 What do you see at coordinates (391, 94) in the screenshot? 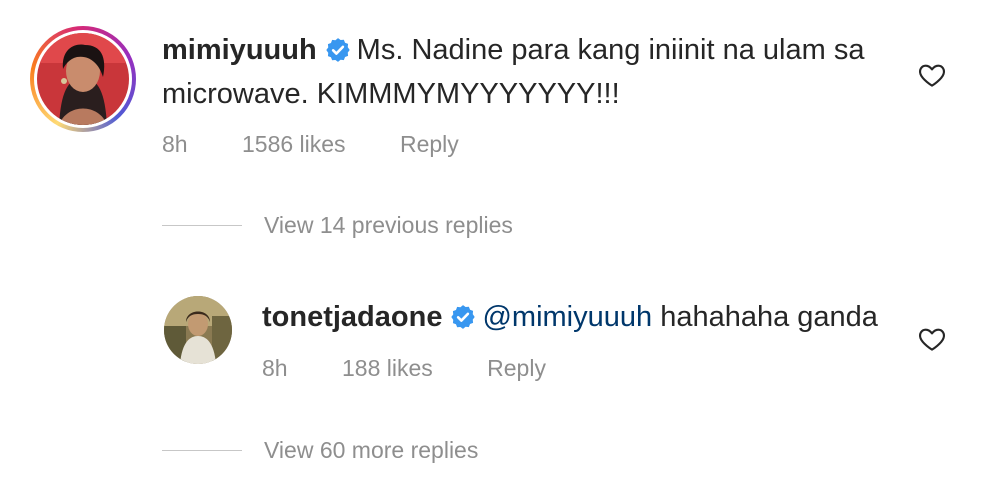
I see `comment-text-line2: microwave. KIMMMYMYYYYYYY!!!` at bounding box center [391, 94].